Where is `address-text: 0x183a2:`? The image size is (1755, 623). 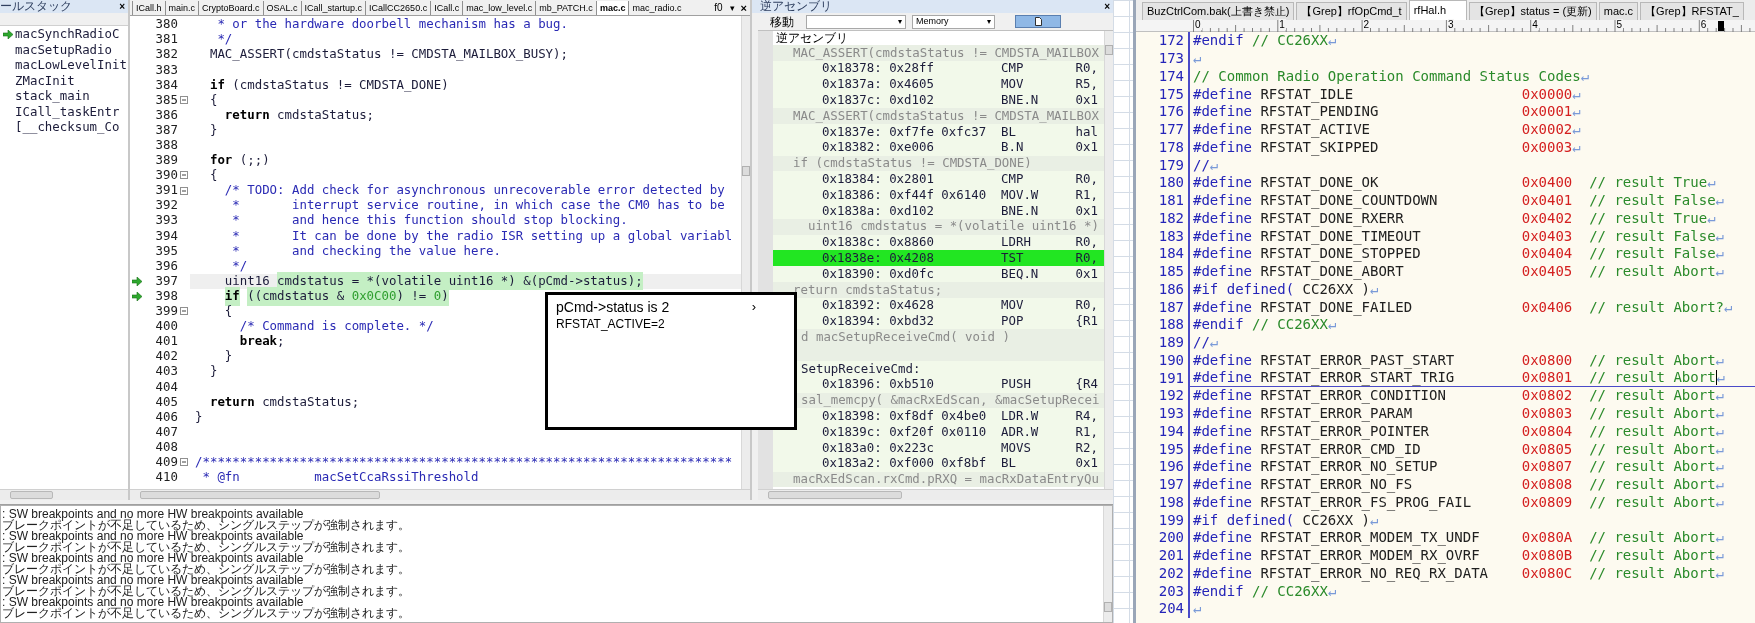 address-text: 0x183a2: is located at coordinates (852, 463).